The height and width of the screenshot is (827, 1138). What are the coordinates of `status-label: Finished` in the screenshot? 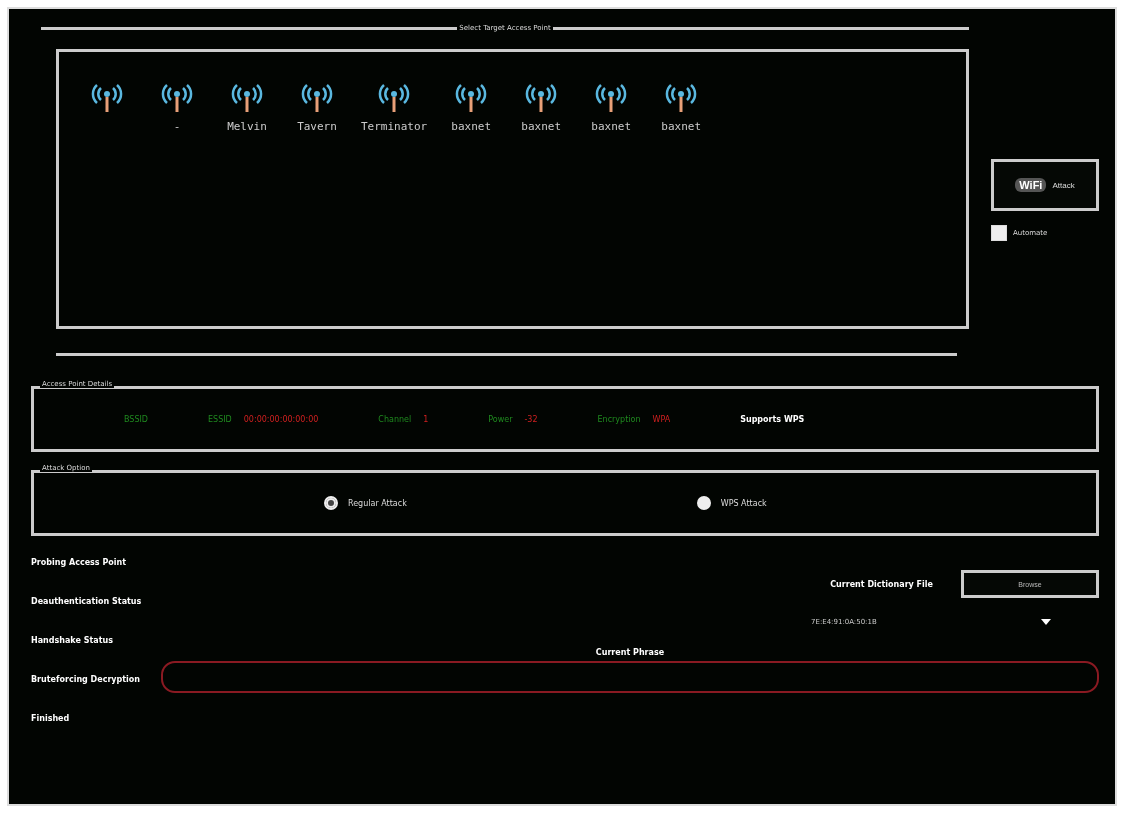 It's located at (51, 718).